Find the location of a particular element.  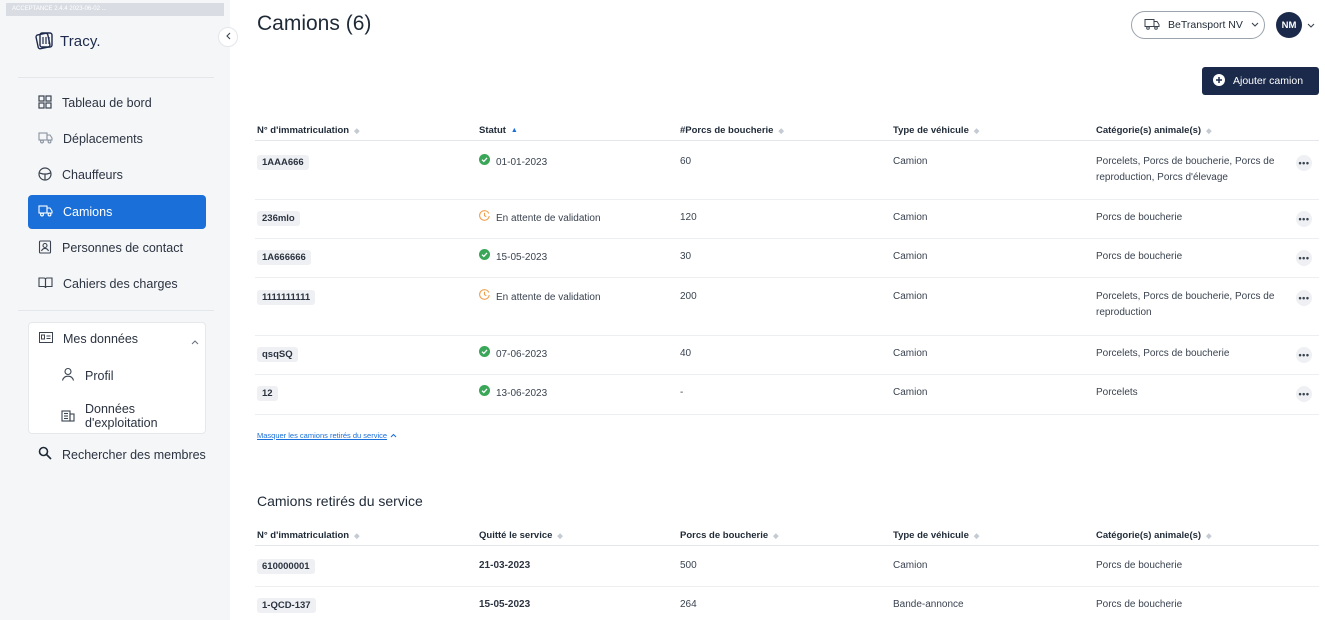

sidebar-item-drivers: Chauffeurs is located at coordinates (117, 175).